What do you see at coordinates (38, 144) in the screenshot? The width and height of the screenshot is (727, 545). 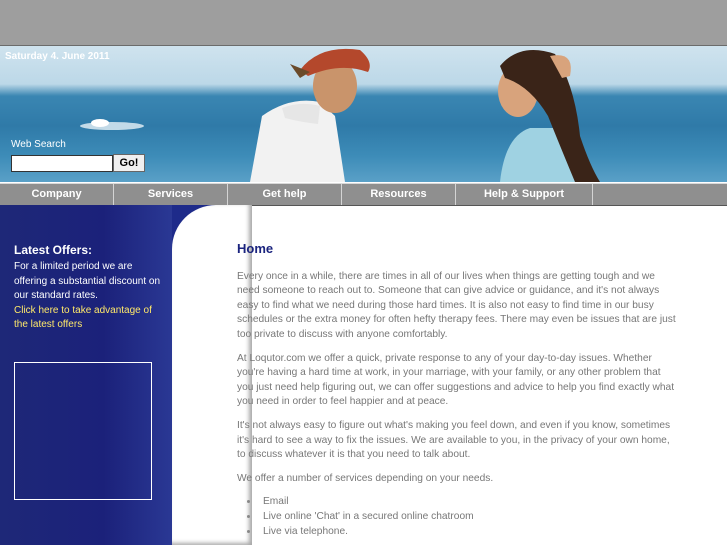 I see `web-search-label: Web Search` at bounding box center [38, 144].